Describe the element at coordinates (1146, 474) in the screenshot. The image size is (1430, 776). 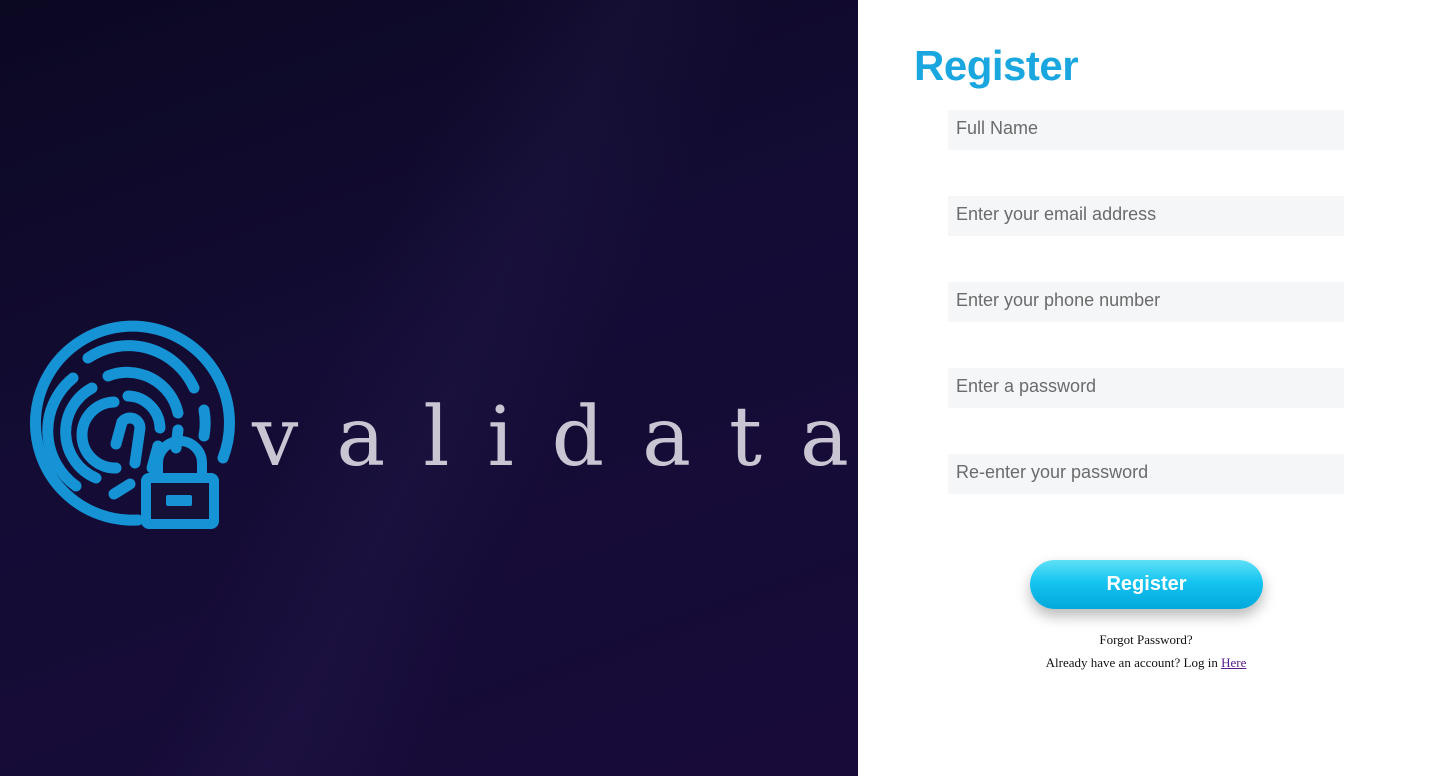
I see `confirm-password-input` at that location.